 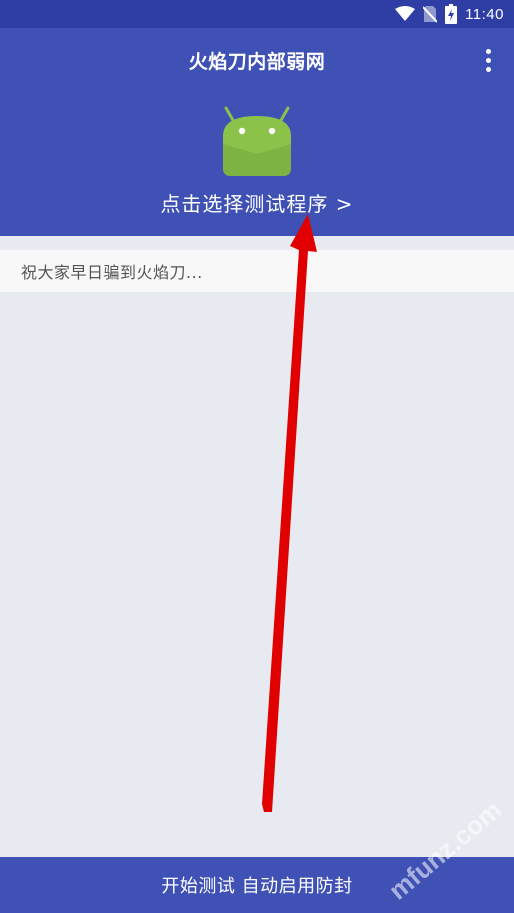 I want to click on android-icon, so click(x=257, y=141).